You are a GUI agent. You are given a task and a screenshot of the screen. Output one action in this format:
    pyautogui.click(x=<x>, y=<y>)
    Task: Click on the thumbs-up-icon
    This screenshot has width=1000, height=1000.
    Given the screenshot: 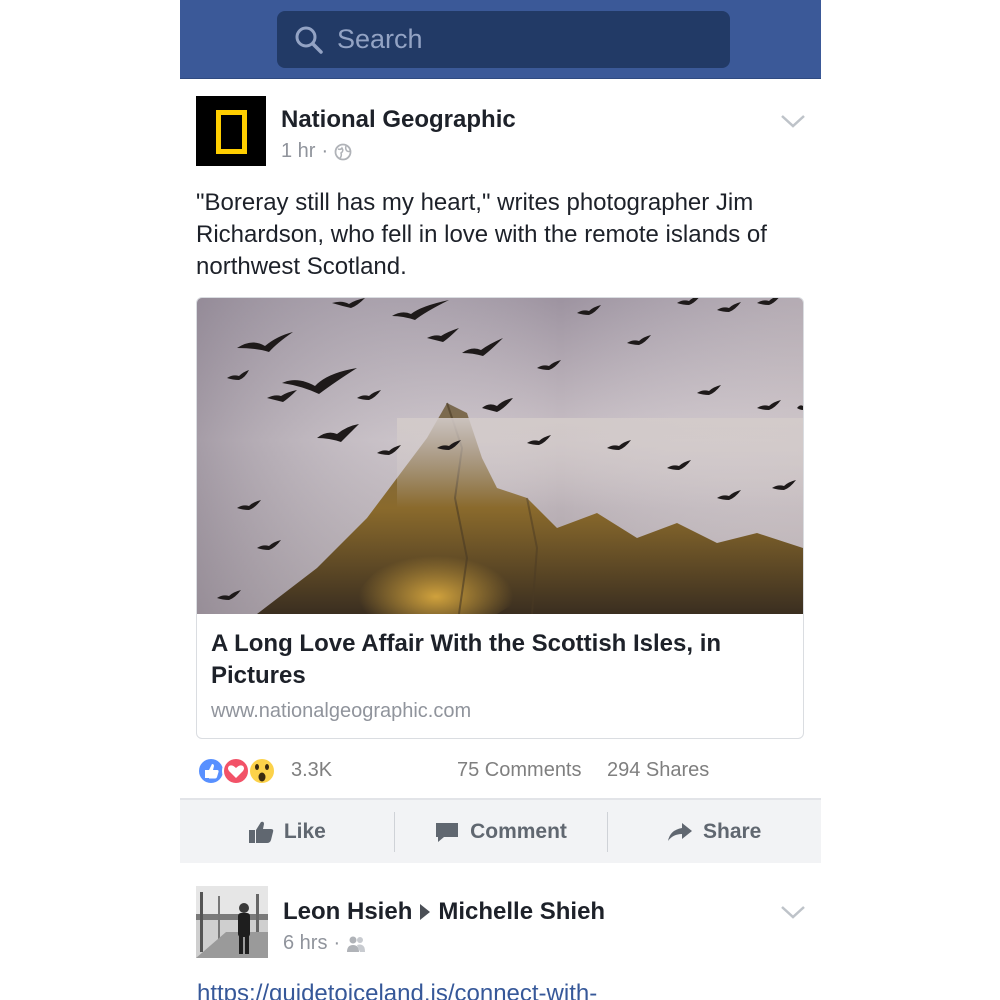 What is the action you would take?
    pyautogui.click(x=261, y=832)
    